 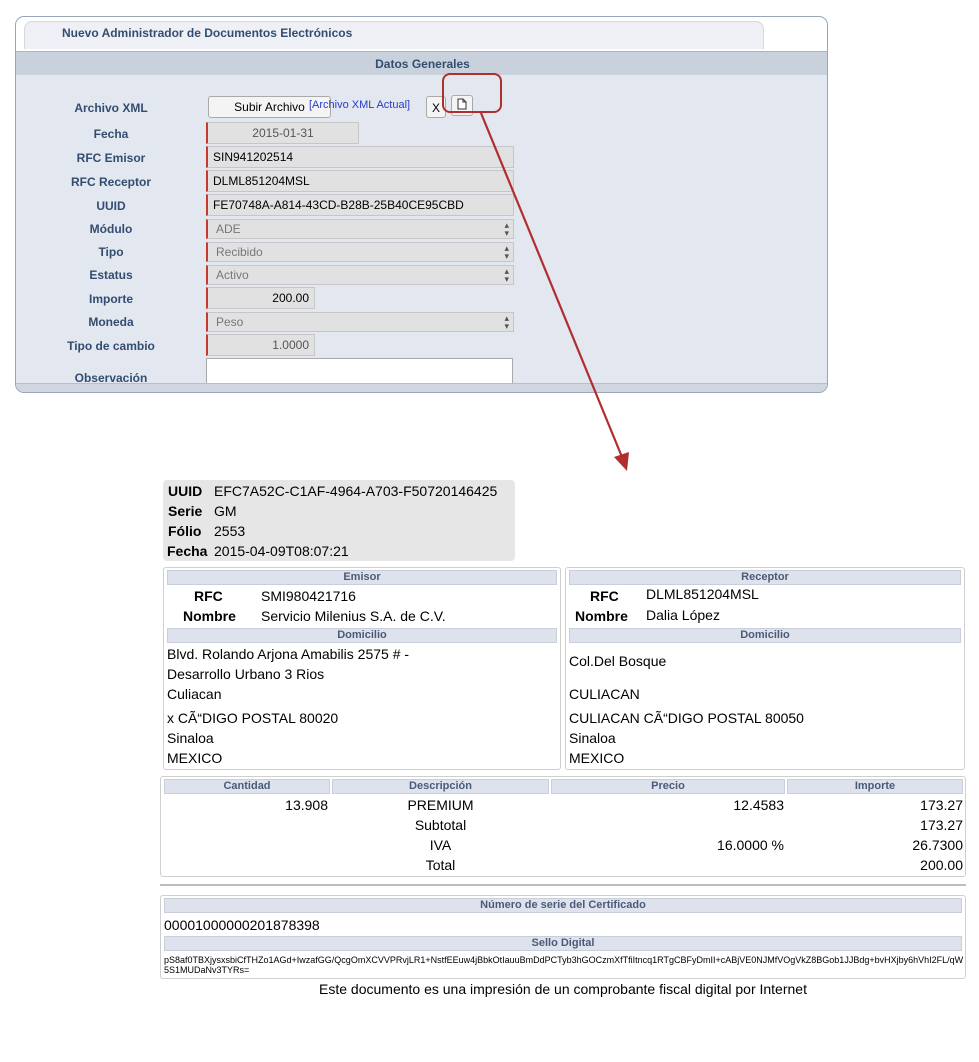 What do you see at coordinates (281, 551) in the screenshot?
I see `fecha-value: 2015-04-09T08:07:21` at bounding box center [281, 551].